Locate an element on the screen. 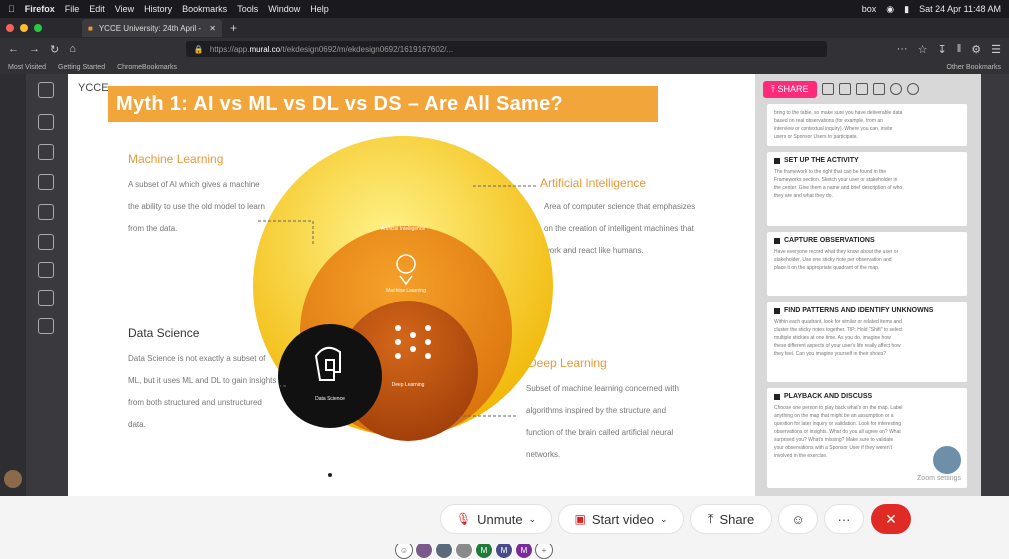  circle-label-dl: Deep Learning is located at coordinates (408, 385).